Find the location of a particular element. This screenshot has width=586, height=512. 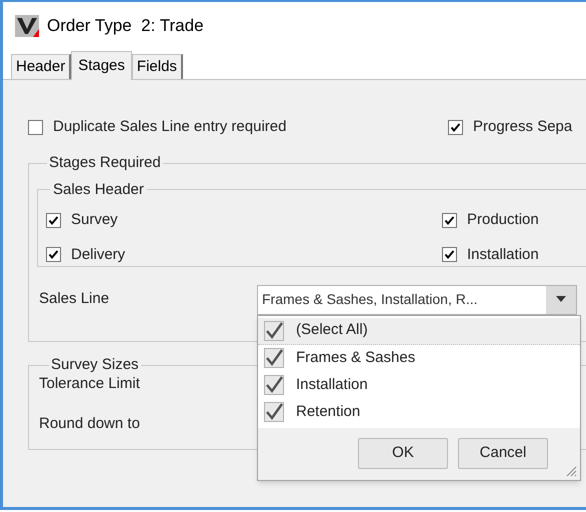

resize-grip-icon is located at coordinates (571, 470).